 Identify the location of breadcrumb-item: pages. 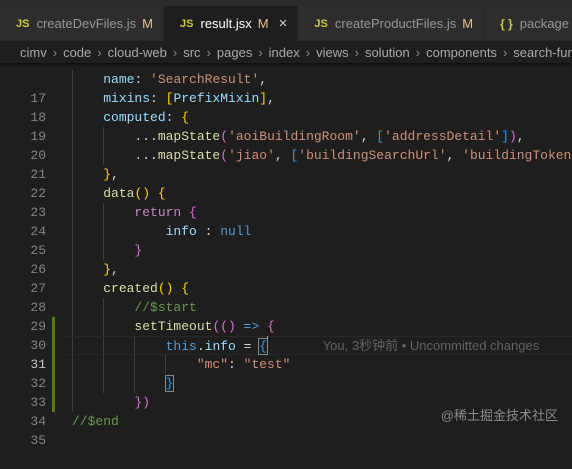
(234, 52).